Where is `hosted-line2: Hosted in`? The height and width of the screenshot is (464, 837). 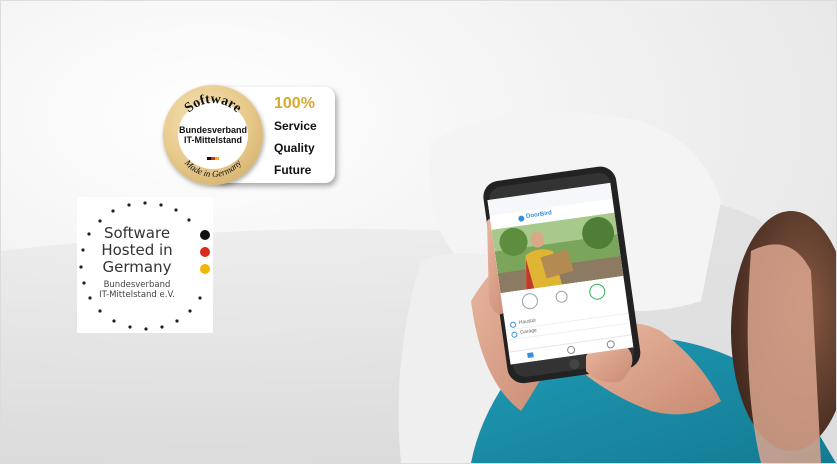 hosted-line2: Hosted in is located at coordinates (137, 250).